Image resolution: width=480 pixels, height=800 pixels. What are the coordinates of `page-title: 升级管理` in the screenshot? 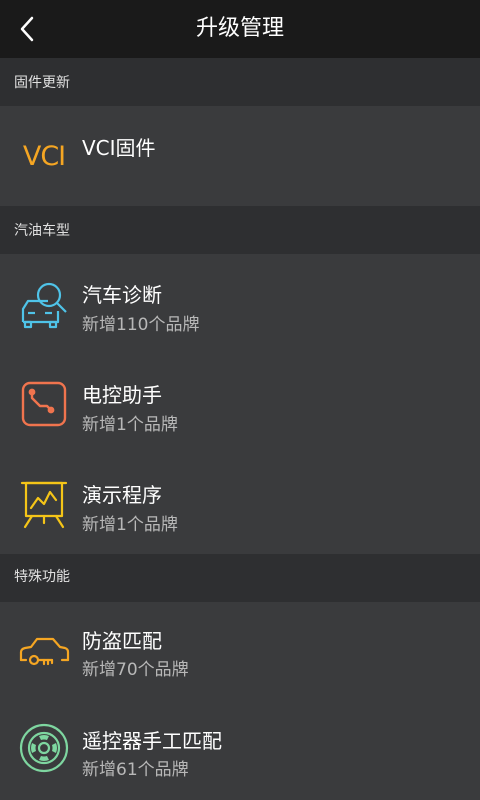 It's located at (239, 28).